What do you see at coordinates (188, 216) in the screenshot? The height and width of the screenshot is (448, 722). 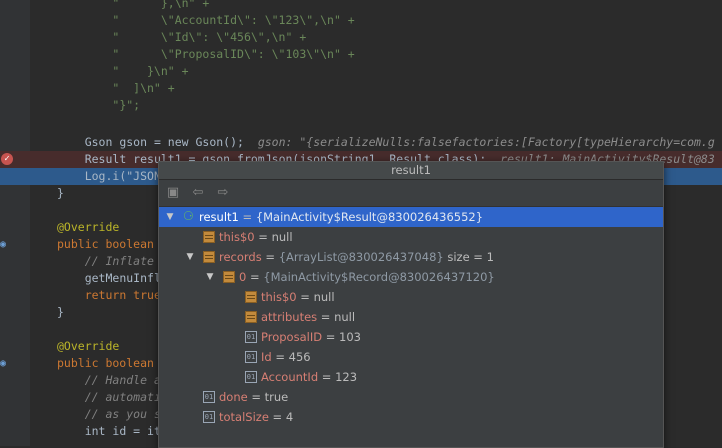 I see `watch-icon: ⚆` at bounding box center [188, 216].